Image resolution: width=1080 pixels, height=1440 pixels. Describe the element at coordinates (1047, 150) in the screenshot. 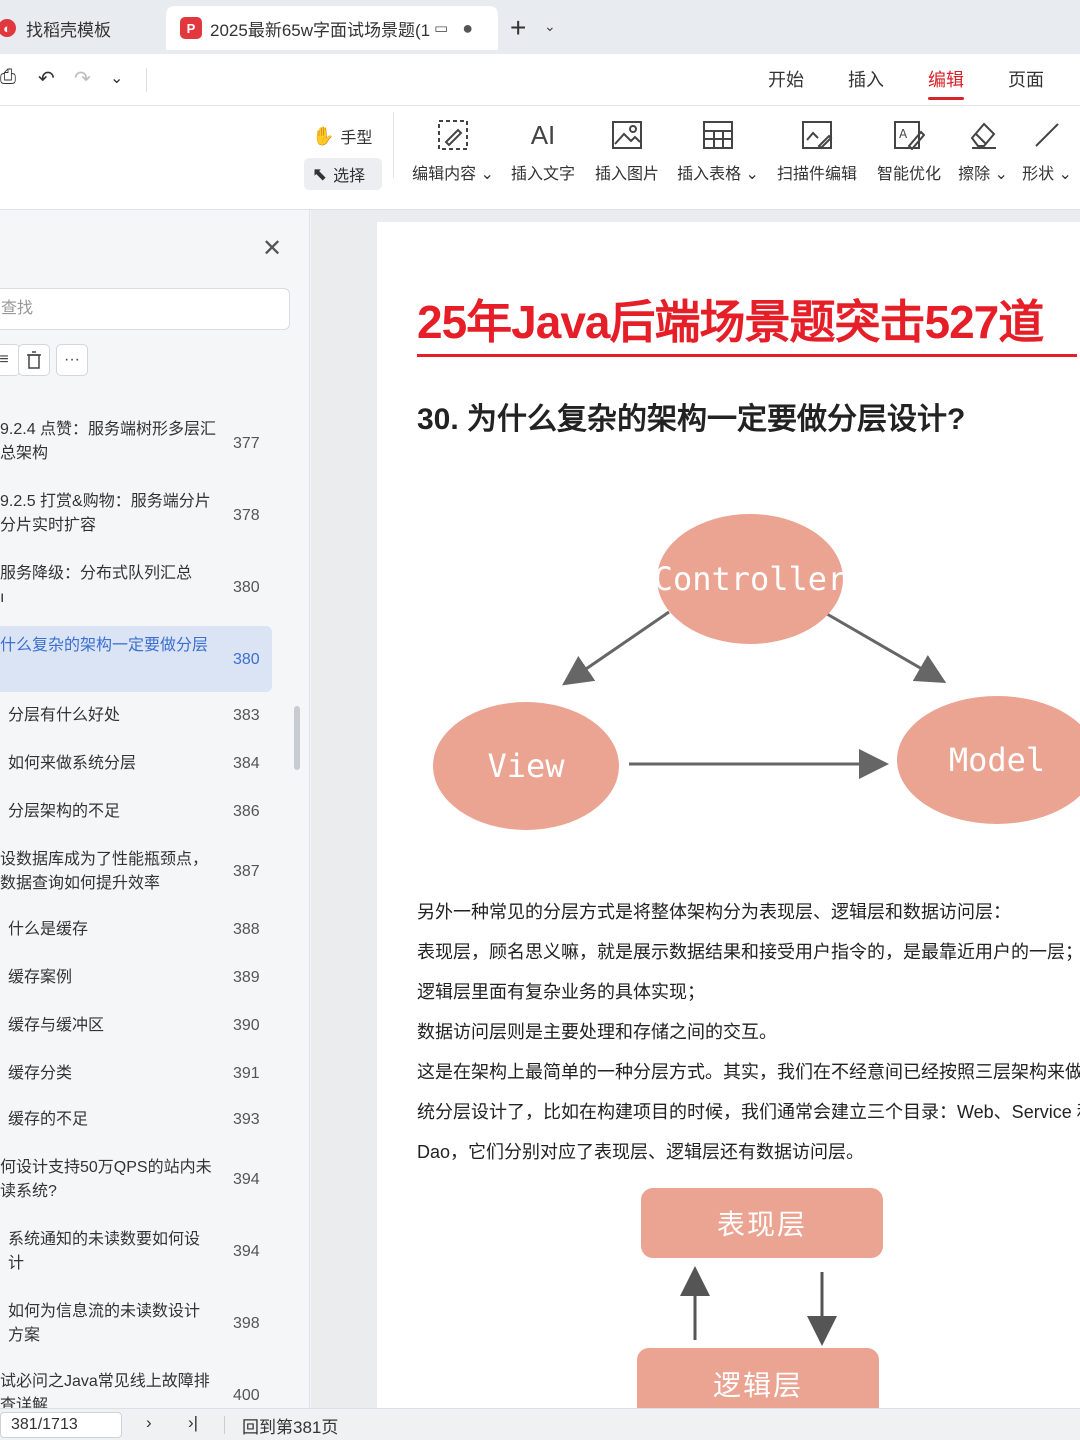

I see `shape-button: 形状 ⌄` at that location.